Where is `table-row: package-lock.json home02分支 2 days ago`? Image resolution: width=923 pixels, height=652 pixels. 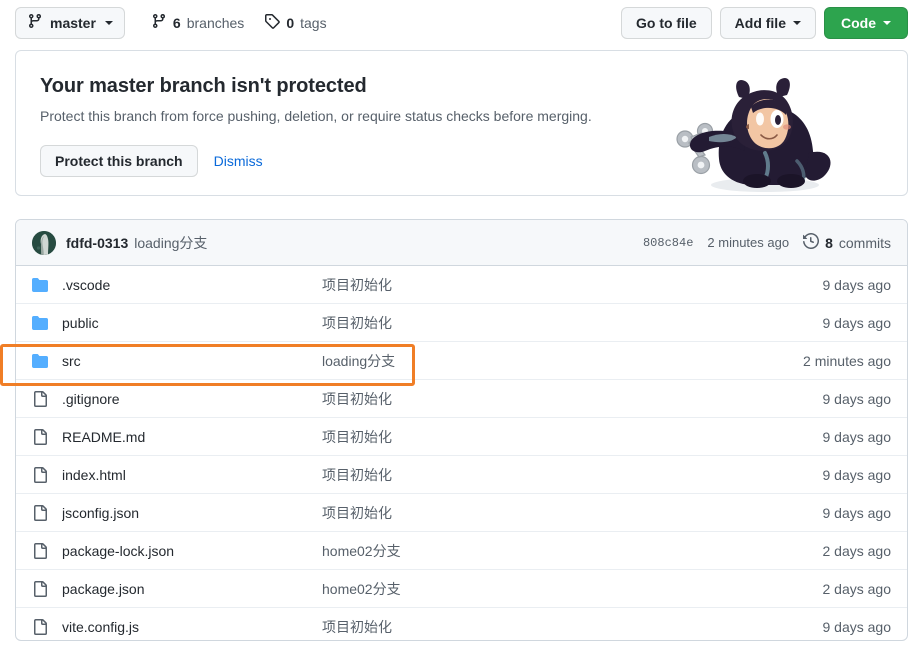
table-row: package-lock.json home02分支 2 days ago is located at coordinates (461, 551).